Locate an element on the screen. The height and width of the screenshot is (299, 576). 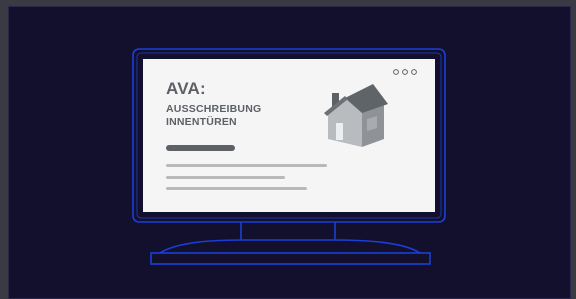
subtitle: AUSSCHREIBUNG INNENTÜREN is located at coordinates (236, 116).